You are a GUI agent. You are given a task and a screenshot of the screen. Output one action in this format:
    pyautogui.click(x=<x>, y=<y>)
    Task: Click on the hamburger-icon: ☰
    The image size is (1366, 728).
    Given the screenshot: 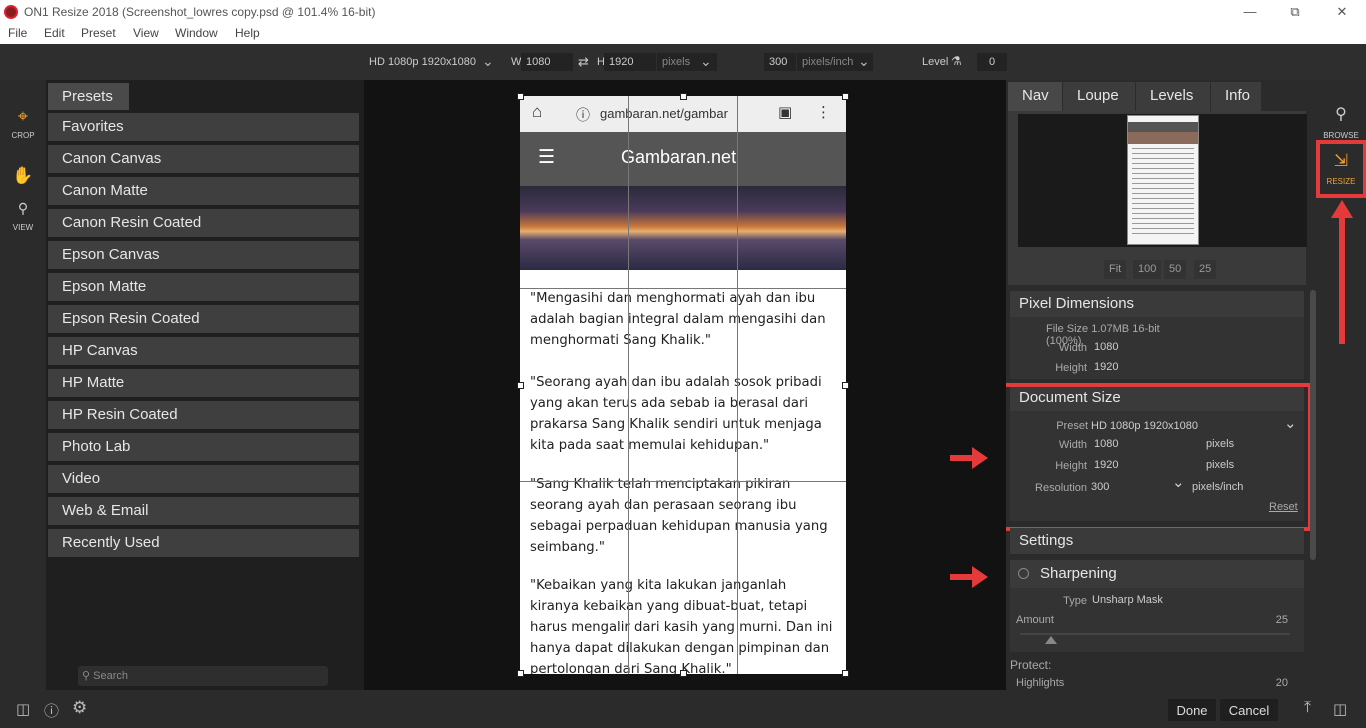 What is the action you would take?
    pyautogui.click(x=547, y=157)
    